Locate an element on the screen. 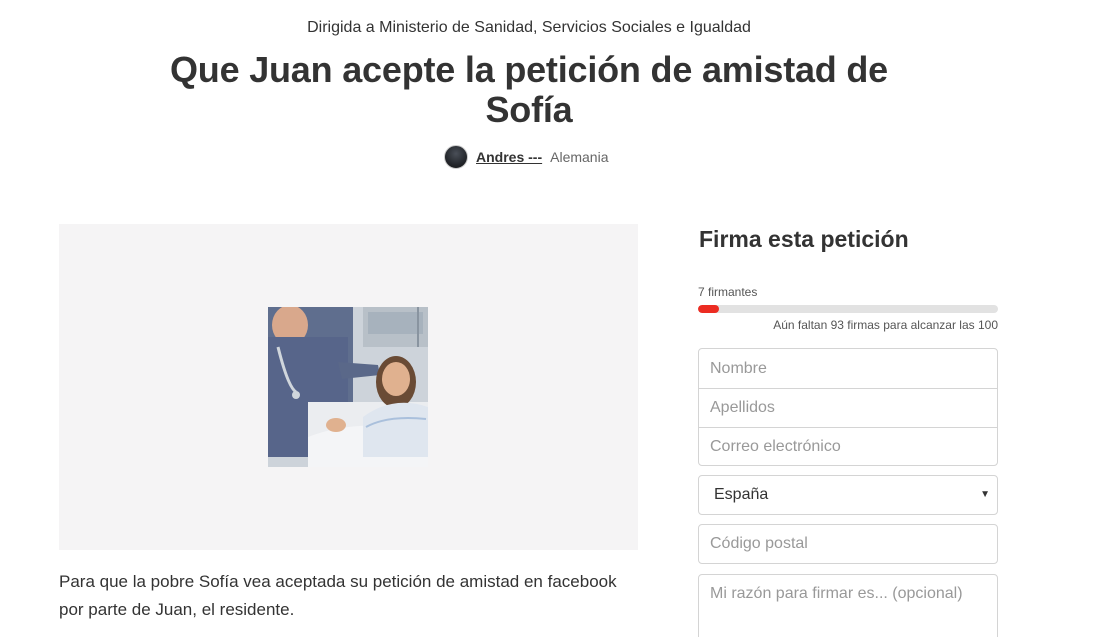  author-location: Alemania is located at coordinates (579, 157).